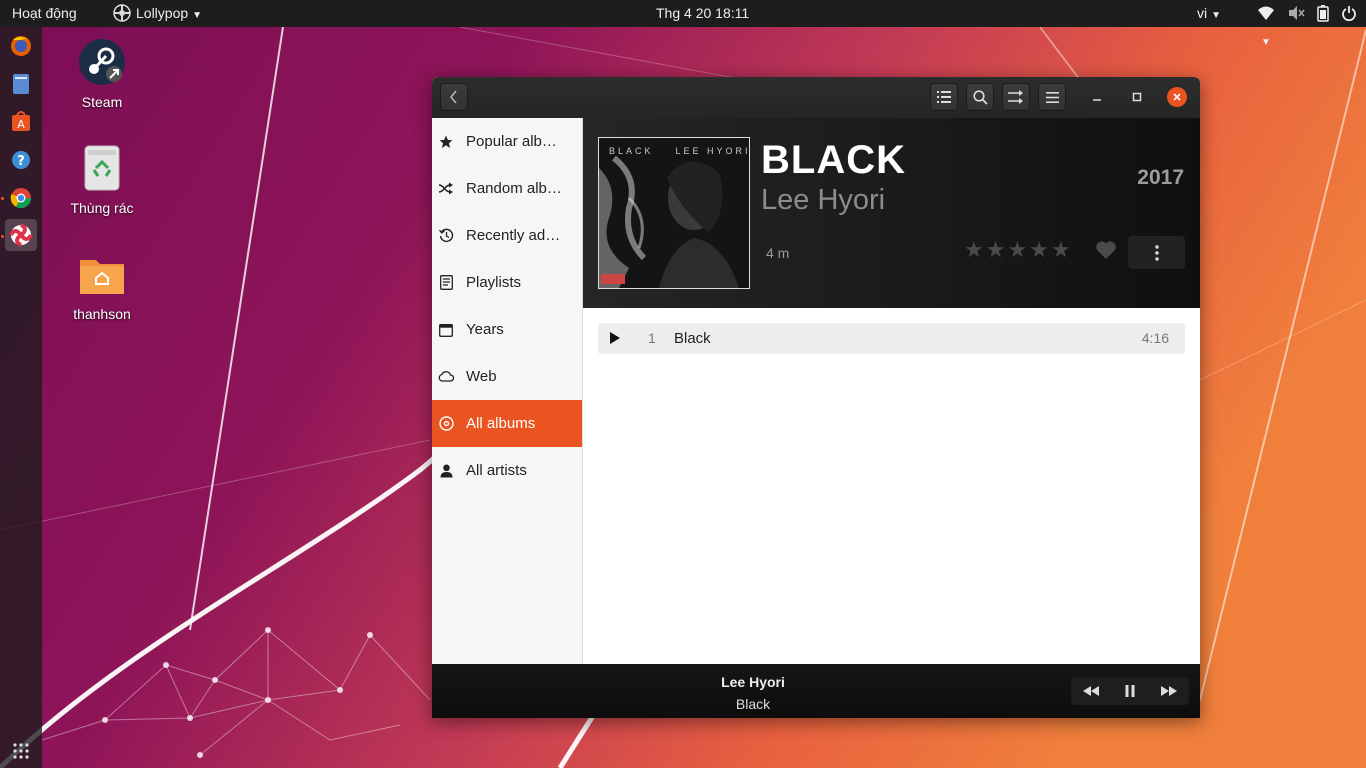 The height and width of the screenshot is (771, 1366). I want to click on activities-button: Hoạt động, so click(44, 13).